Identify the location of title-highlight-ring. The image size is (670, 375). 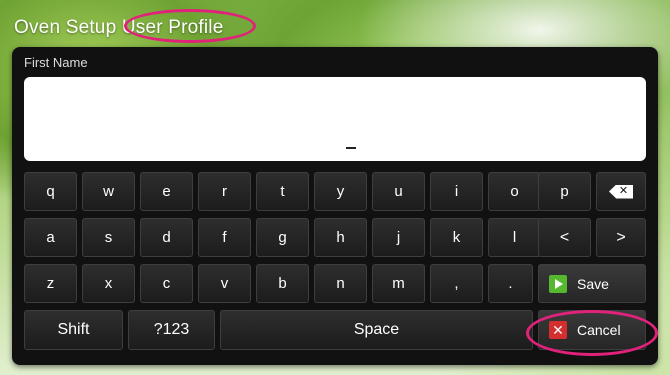
(190, 26).